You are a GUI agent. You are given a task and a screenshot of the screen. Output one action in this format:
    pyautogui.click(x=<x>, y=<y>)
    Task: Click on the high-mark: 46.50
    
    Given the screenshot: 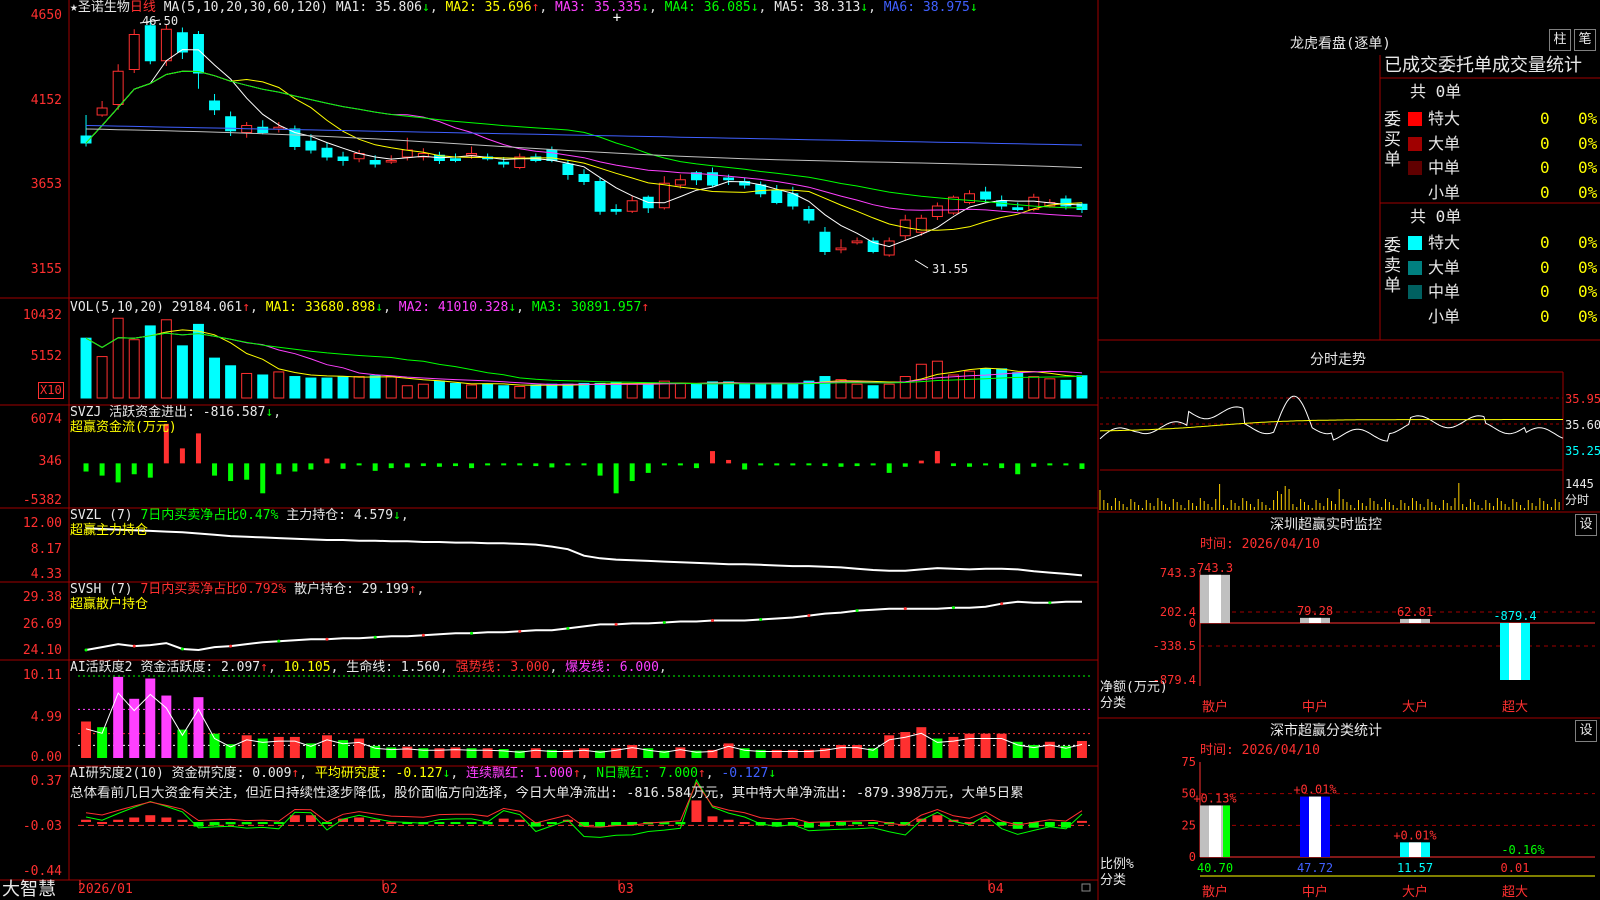 What is the action you would take?
    pyautogui.click(x=160, y=21)
    